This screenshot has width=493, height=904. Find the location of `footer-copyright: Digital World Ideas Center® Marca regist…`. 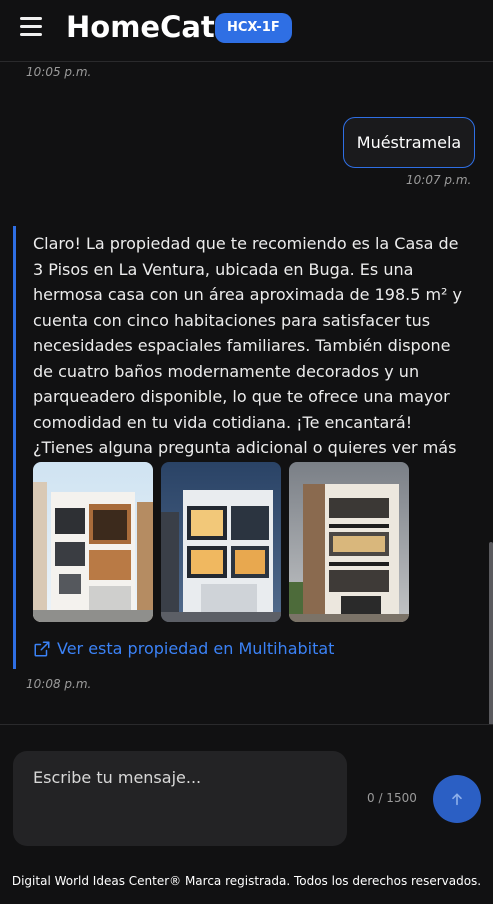

footer-copyright: Digital World Ideas Center® Marca regist… is located at coordinates (246, 881).